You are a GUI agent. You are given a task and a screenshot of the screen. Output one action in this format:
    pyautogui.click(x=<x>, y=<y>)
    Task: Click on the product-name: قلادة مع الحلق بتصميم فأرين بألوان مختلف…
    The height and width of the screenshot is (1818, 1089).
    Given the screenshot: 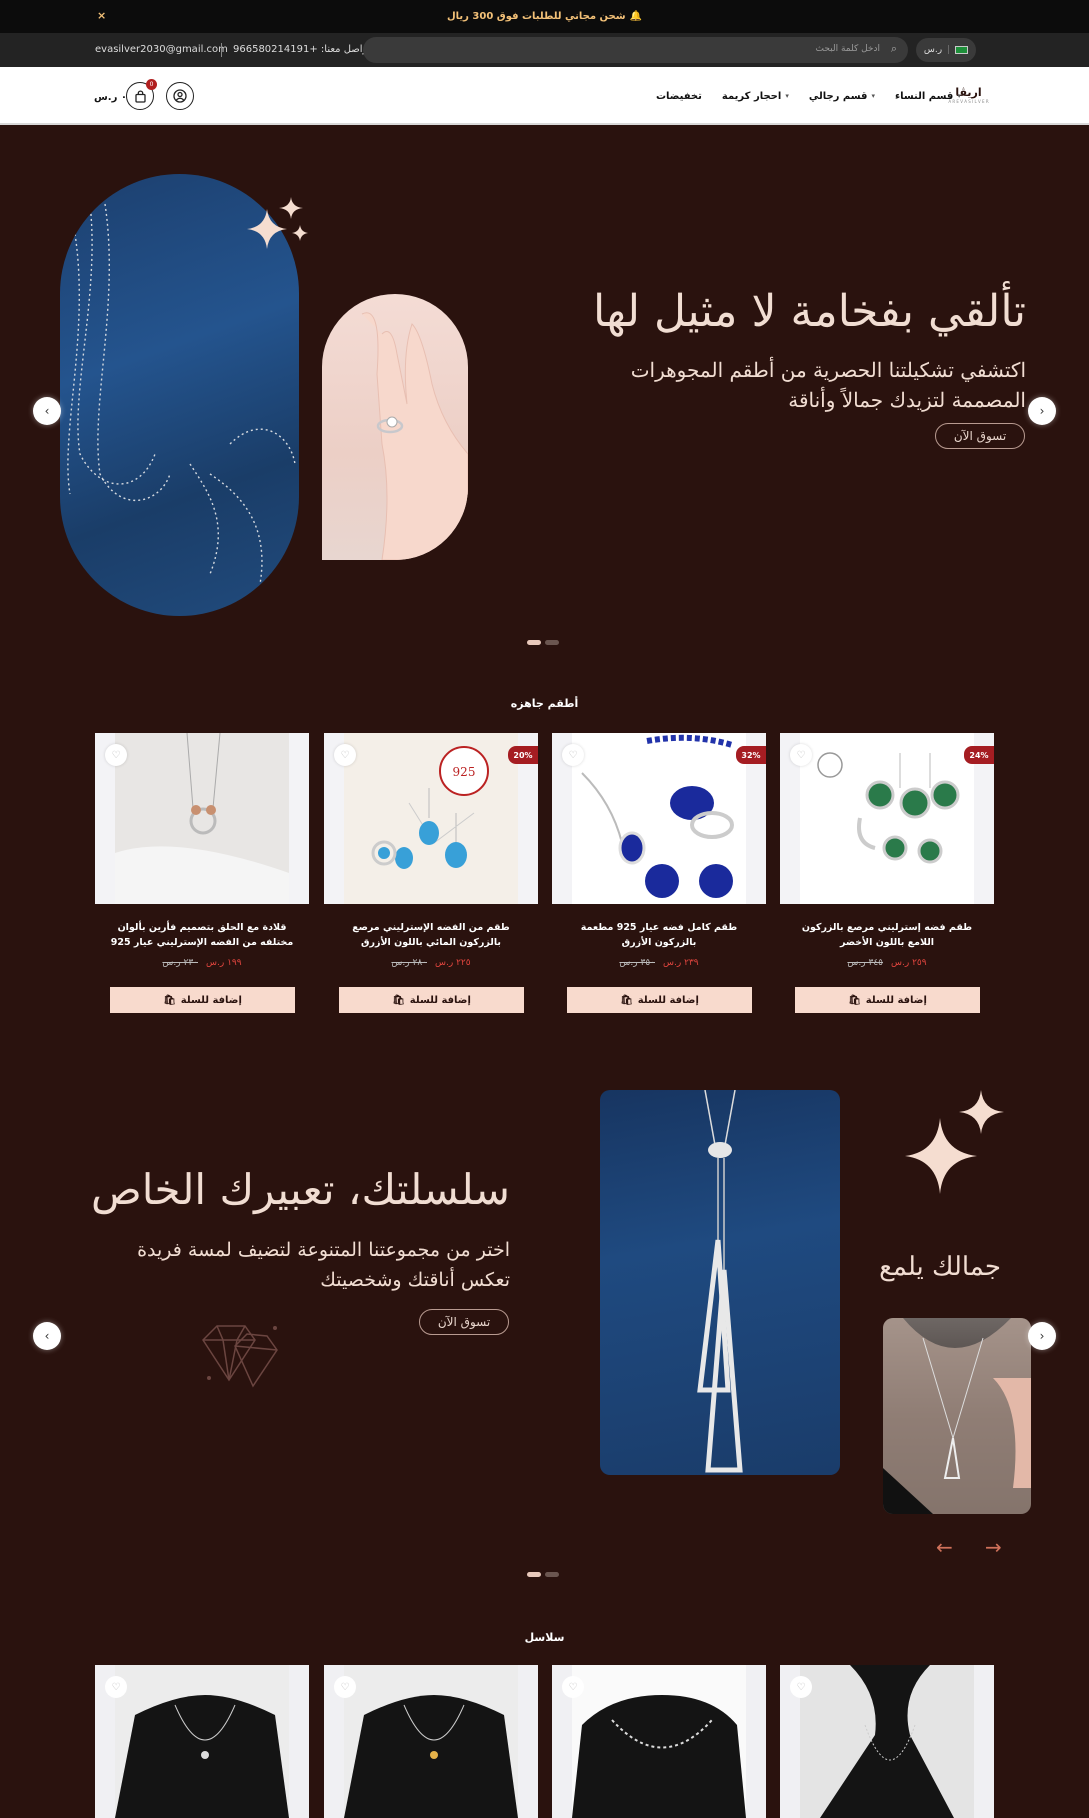 What is the action you would take?
    pyautogui.click(x=202, y=935)
    